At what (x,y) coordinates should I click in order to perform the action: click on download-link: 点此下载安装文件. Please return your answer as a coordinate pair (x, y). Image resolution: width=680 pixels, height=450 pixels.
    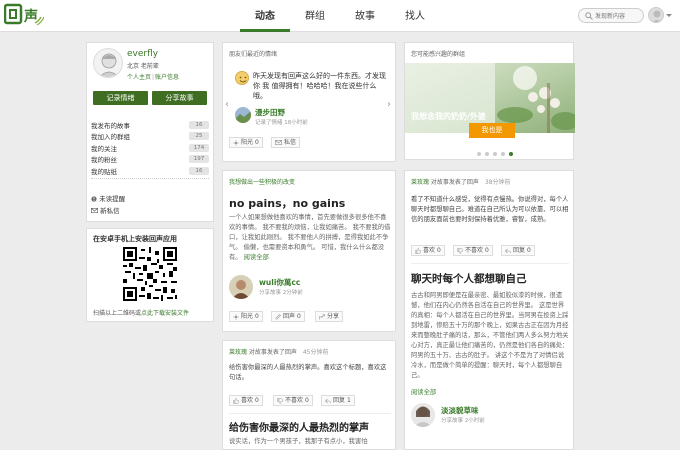
    Looking at the image, I should click on (165, 313).